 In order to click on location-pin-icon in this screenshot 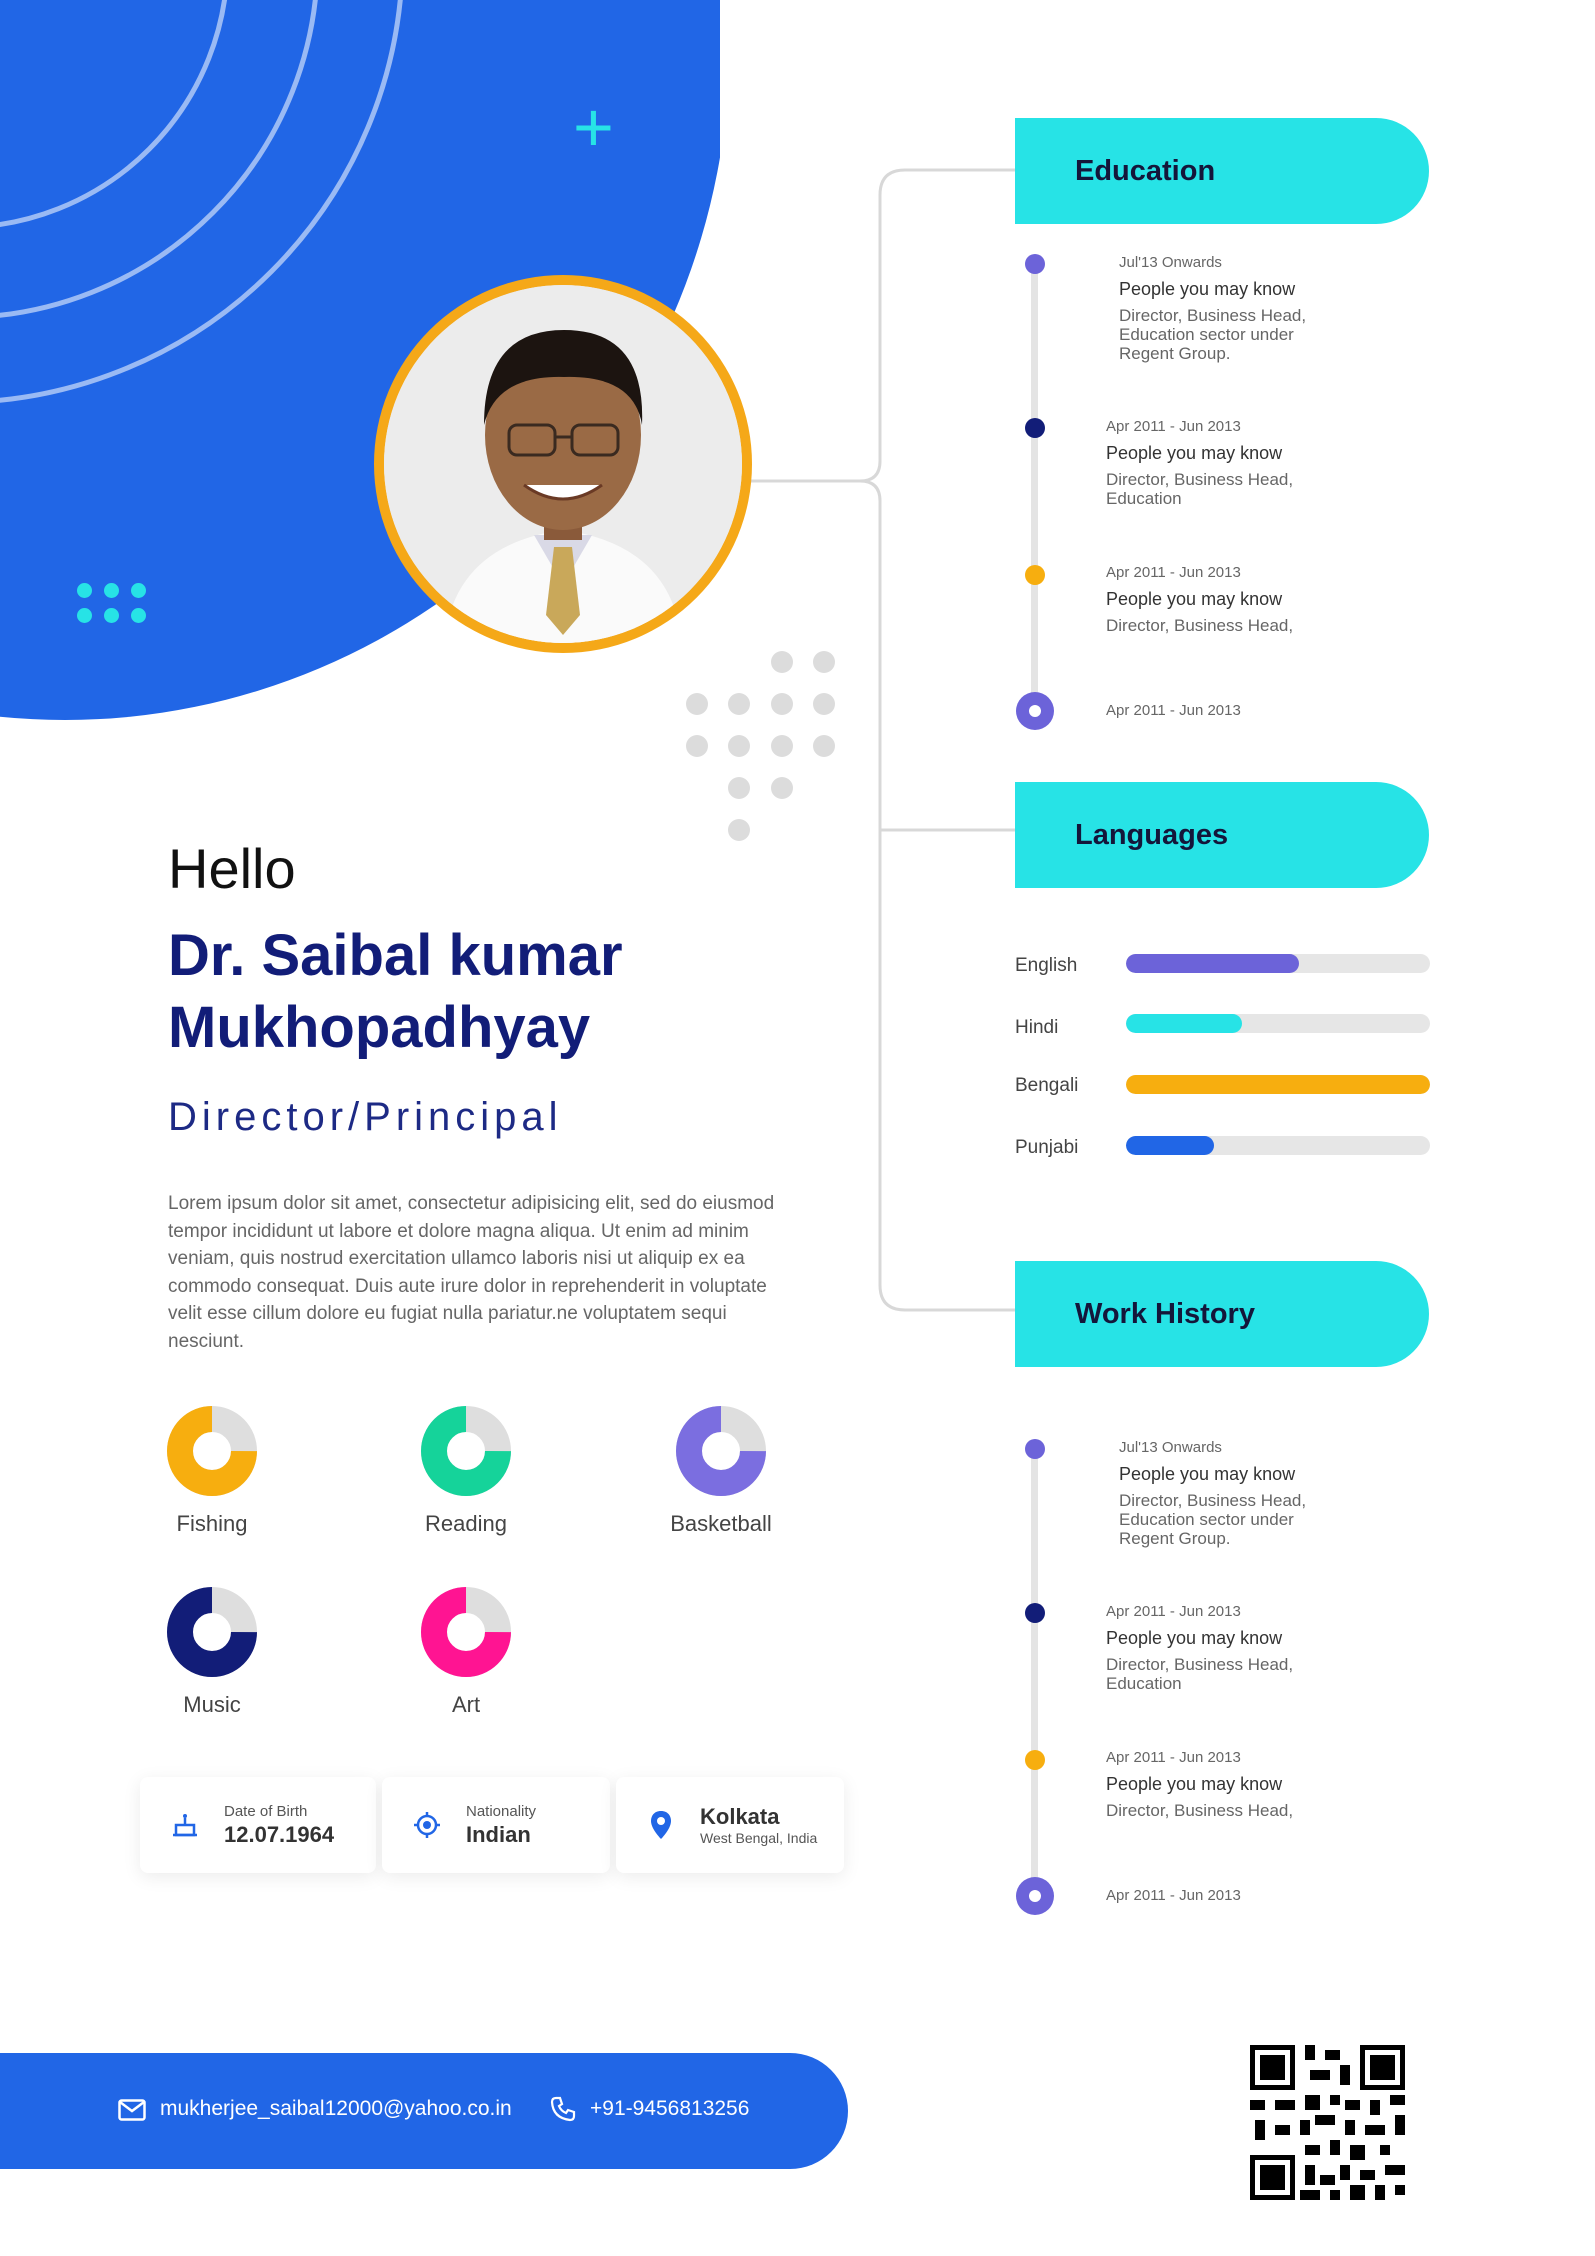, I will do `click(661, 1825)`.